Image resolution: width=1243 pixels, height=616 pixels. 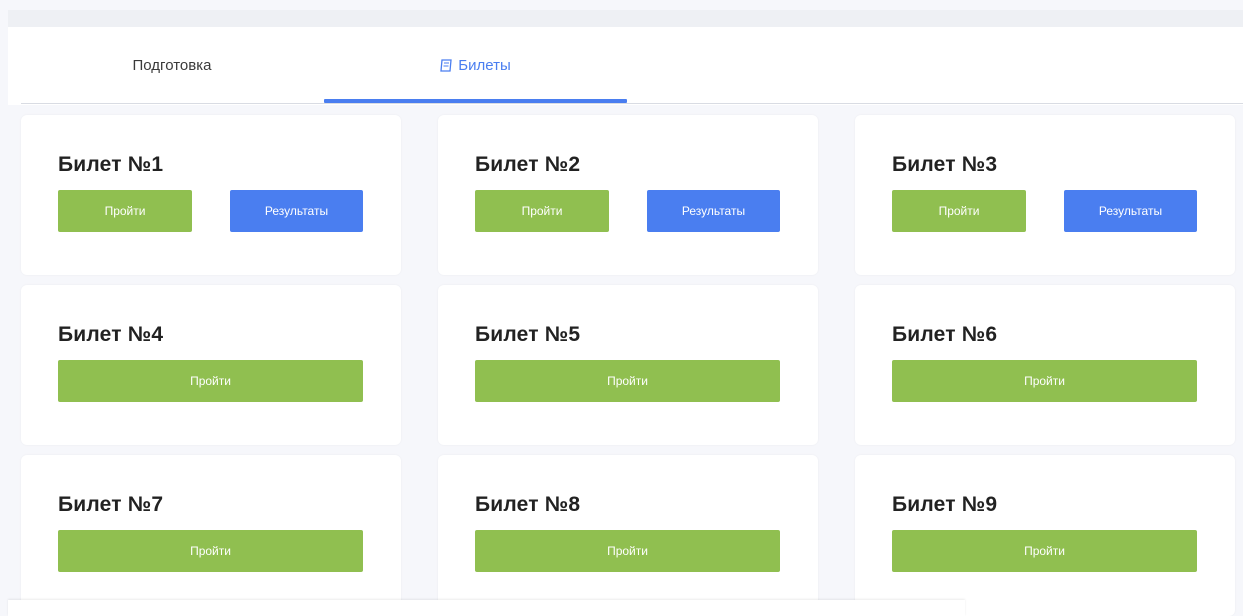 I want to click on ticket-title: Билет №3, so click(x=945, y=164).